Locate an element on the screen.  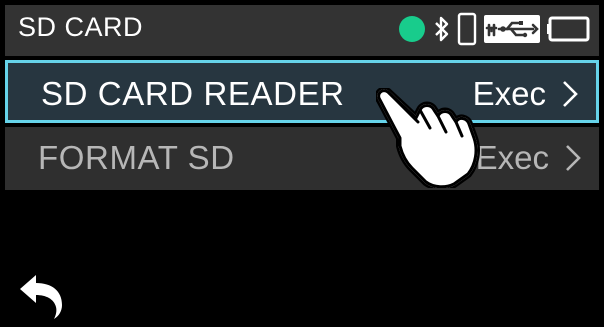
action-label: Exec is located at coordinates (512, 157).